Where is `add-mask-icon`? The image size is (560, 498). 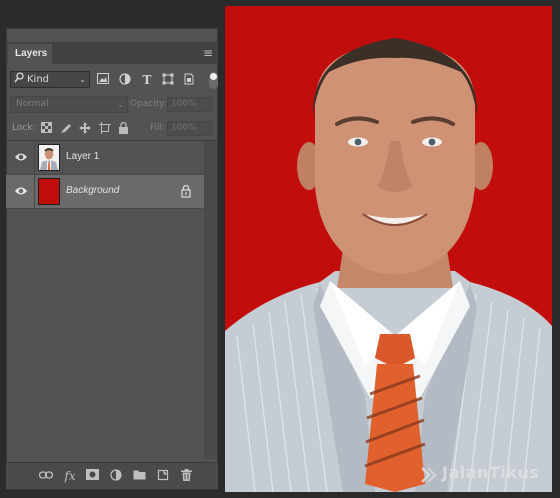
add-mask-icon is located at coordinates (92, 476).